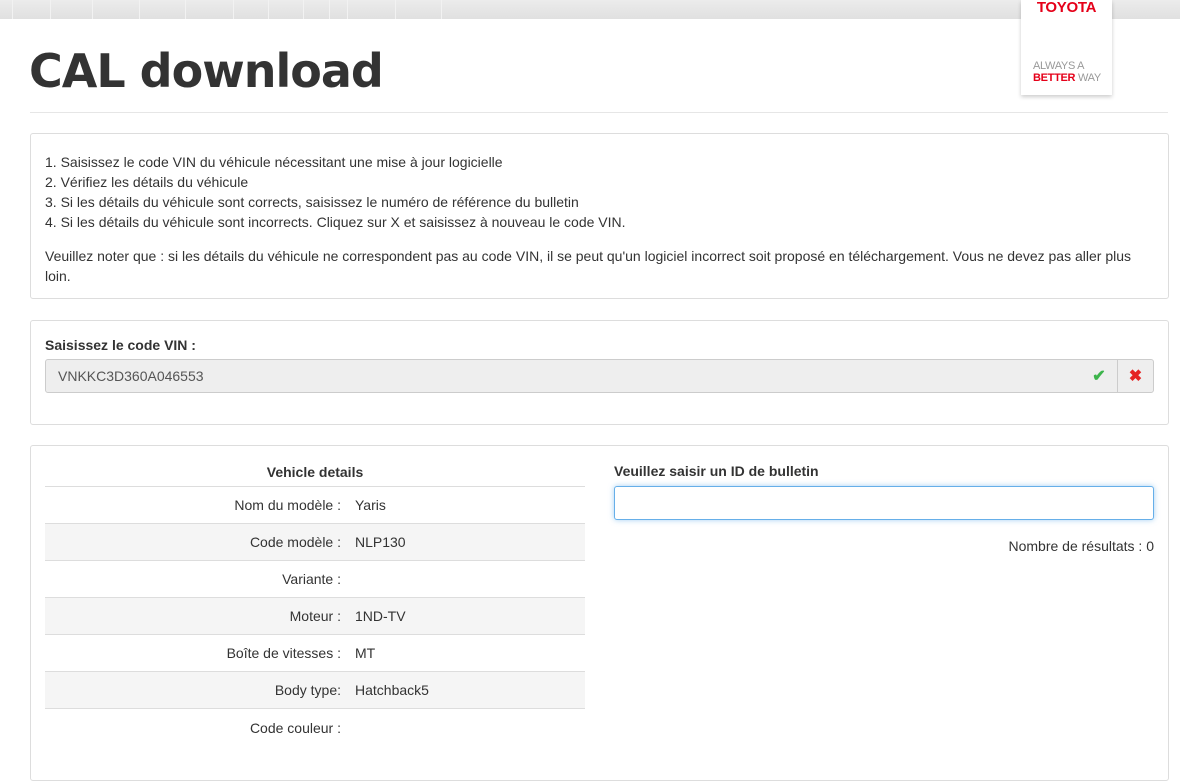 Image resolution: width=1180 pixels, height=784 pixels. Describe the element at coordinates (884, 503) in the screenshot. I see `bulletin-id-input` at that location.